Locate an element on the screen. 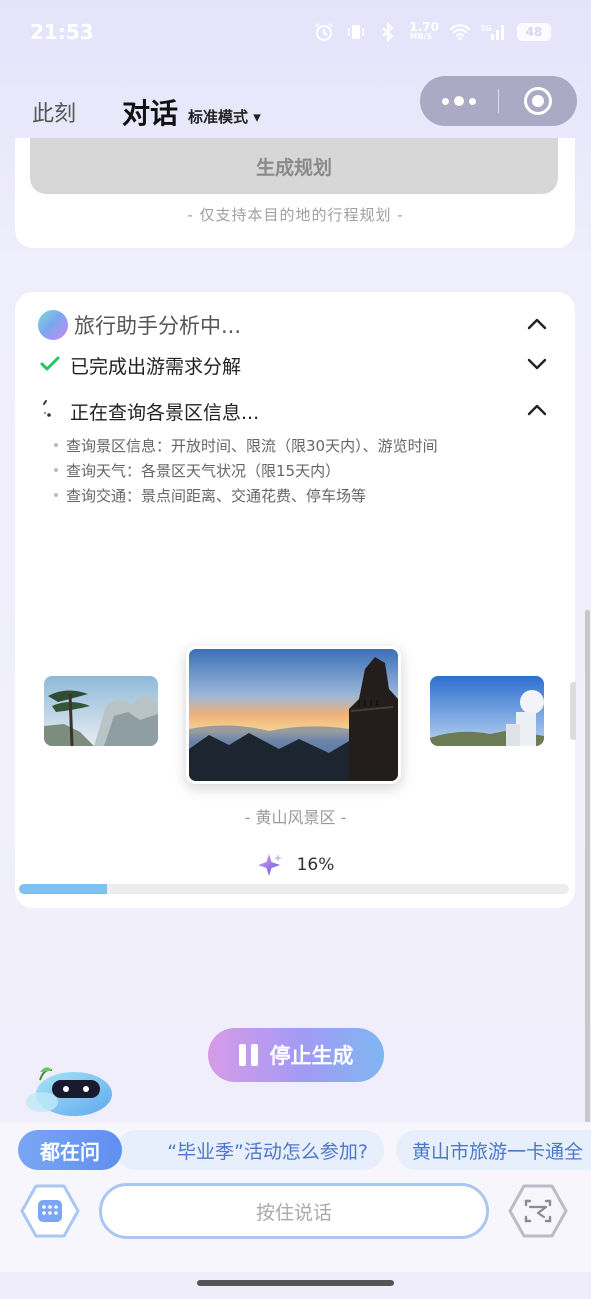  alarm-icon is located at coordinates (324, 32).